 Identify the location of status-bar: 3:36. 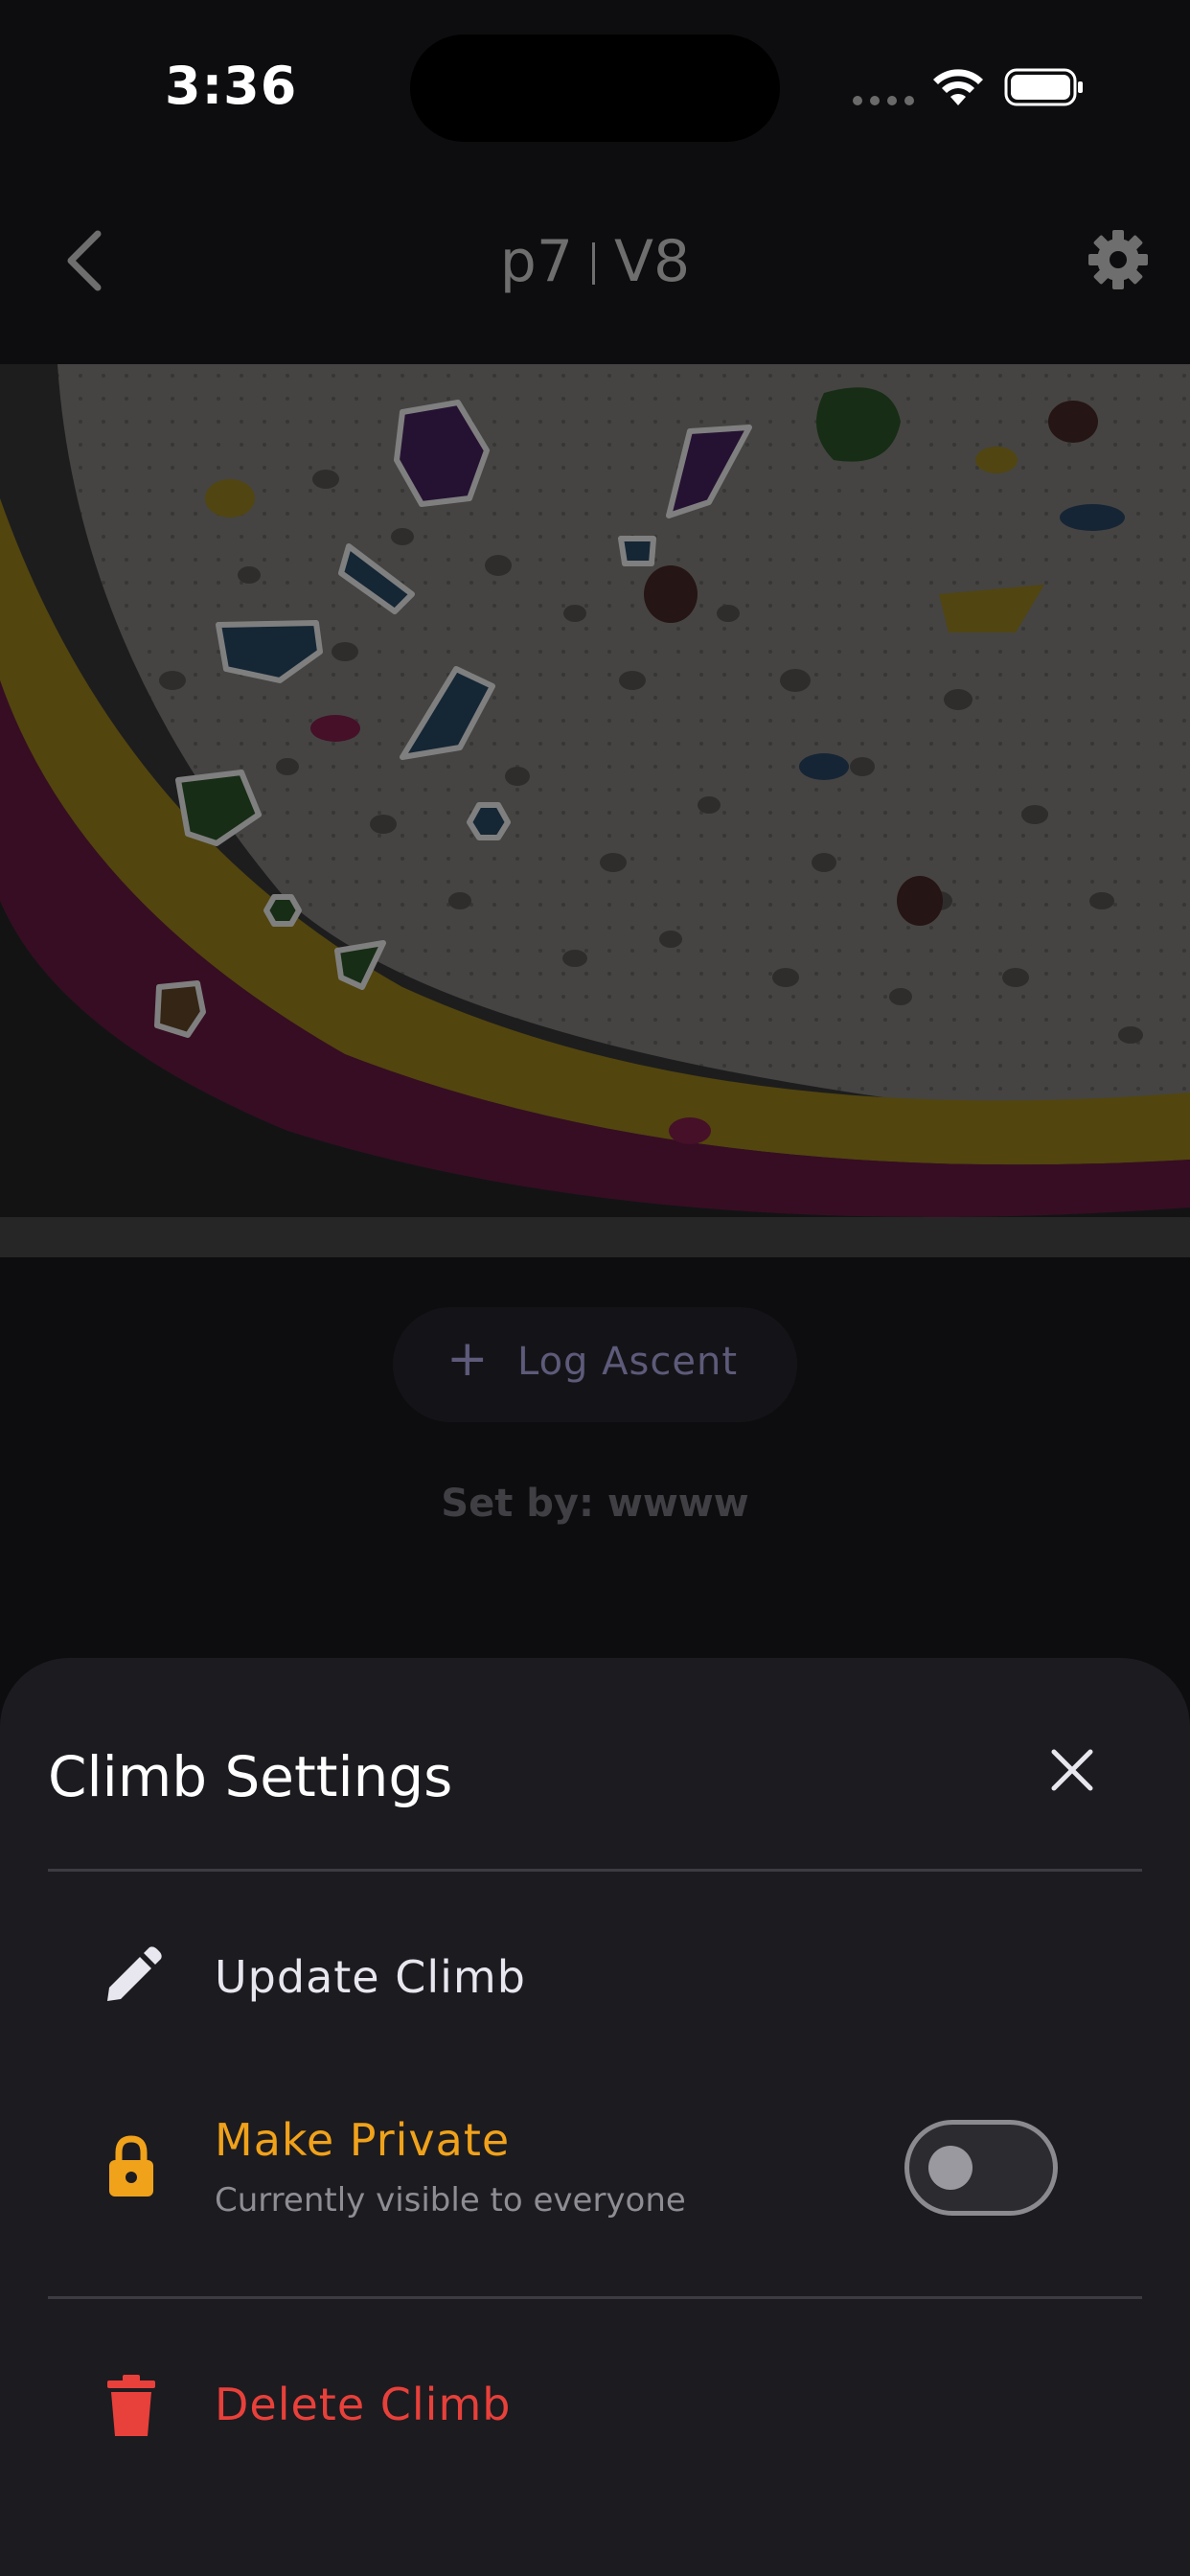
(595, 86).